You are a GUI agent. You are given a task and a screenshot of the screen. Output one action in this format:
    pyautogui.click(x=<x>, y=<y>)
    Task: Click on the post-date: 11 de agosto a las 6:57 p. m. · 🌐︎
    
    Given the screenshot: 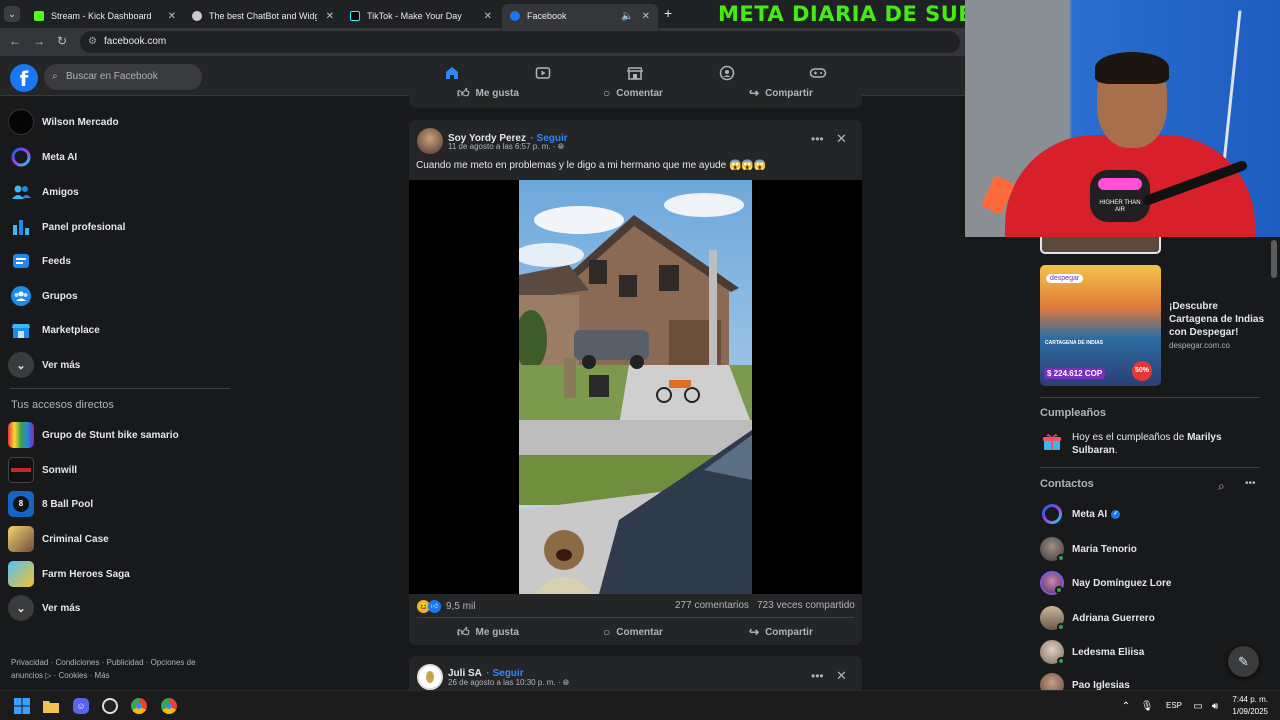 What is the action you would take?
    pyautogui.click(x=506, y=147)
    